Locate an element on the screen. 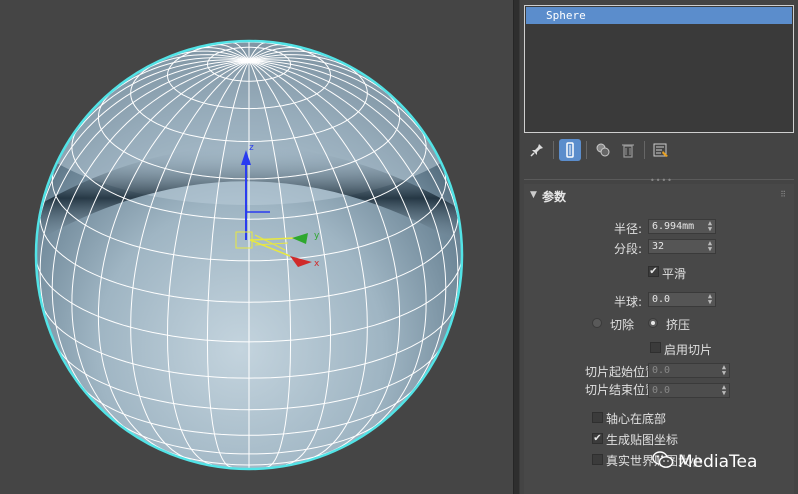  hemisphere-spinner: 0.0 ▲ ▼ is located at coordinates (682, 299).